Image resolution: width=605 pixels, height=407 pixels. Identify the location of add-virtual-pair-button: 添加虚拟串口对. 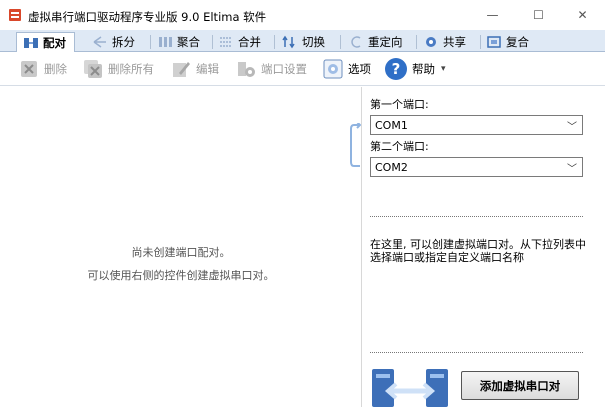
(520, 385).